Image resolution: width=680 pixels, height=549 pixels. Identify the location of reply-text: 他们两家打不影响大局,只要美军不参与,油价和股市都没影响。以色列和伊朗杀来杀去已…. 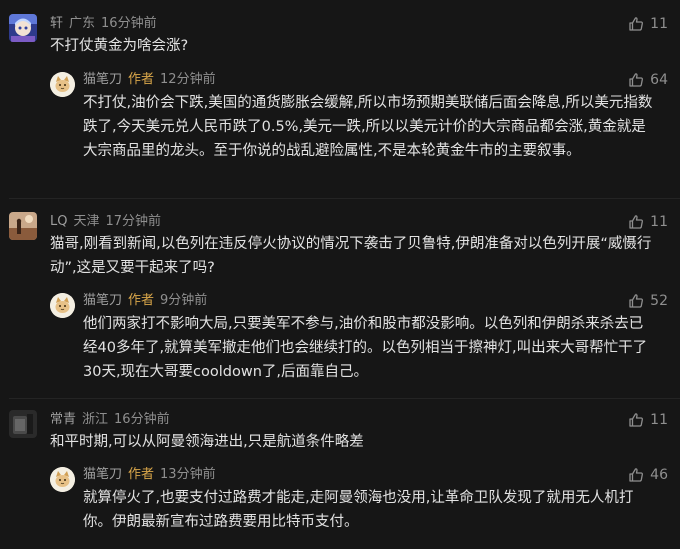
(365, 348).